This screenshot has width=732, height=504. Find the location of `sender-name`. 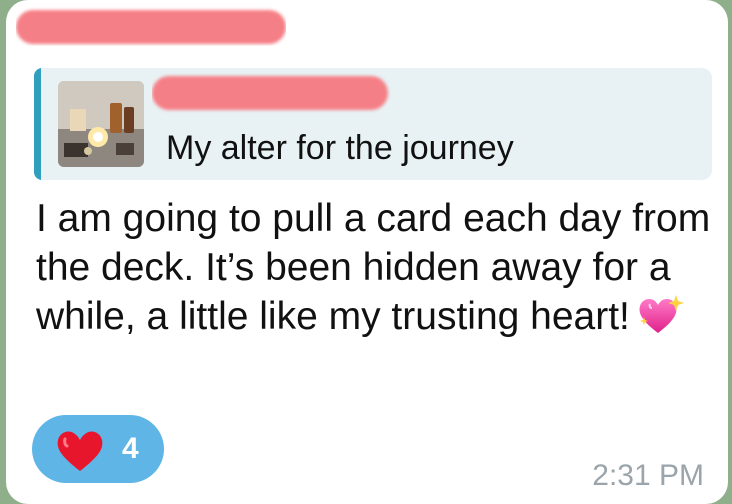

sender-name is located at coordinates (151, 24).